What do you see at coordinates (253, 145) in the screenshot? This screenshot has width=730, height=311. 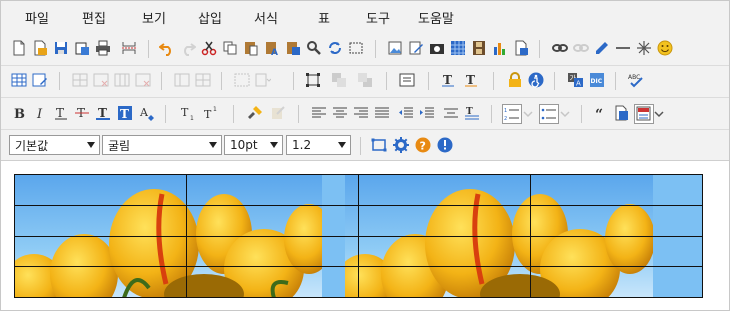 I see `font-size-dropdown: 10pt` at bounding box center [253, 145].